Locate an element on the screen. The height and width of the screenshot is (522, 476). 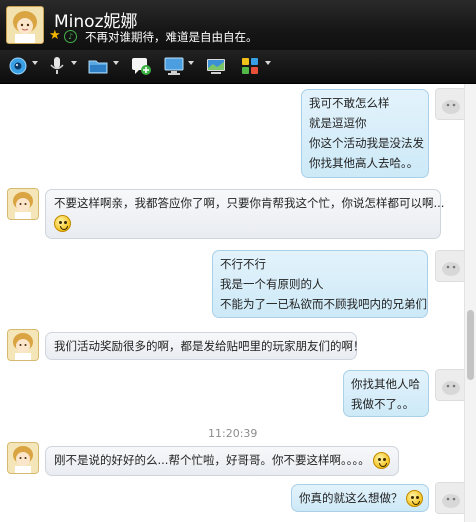
outgoing-message: 不行不行 我是一个有原则的人 不能为了一已私欲而不顾我吧内的兄弟们 is located at coordinates (320, 284).